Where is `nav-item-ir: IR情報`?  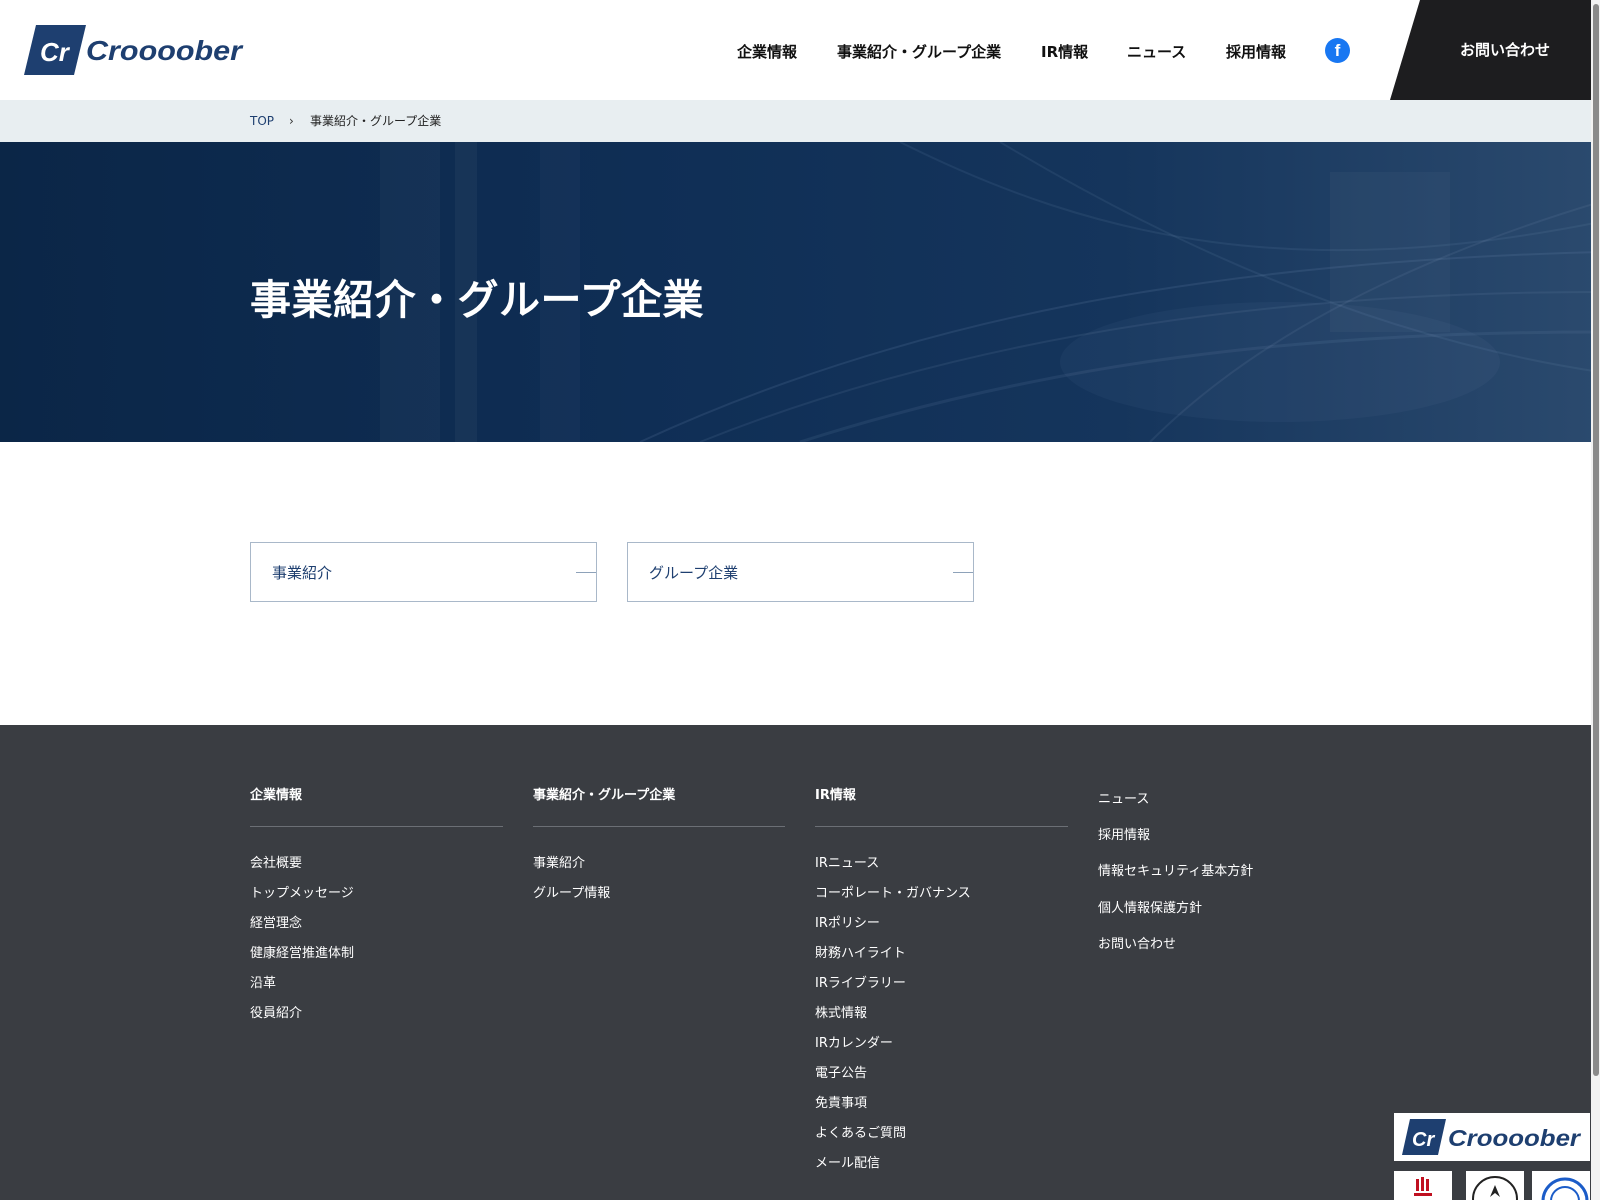
nav-item-ir: IR情報 is located at coordinates (1064, 52).